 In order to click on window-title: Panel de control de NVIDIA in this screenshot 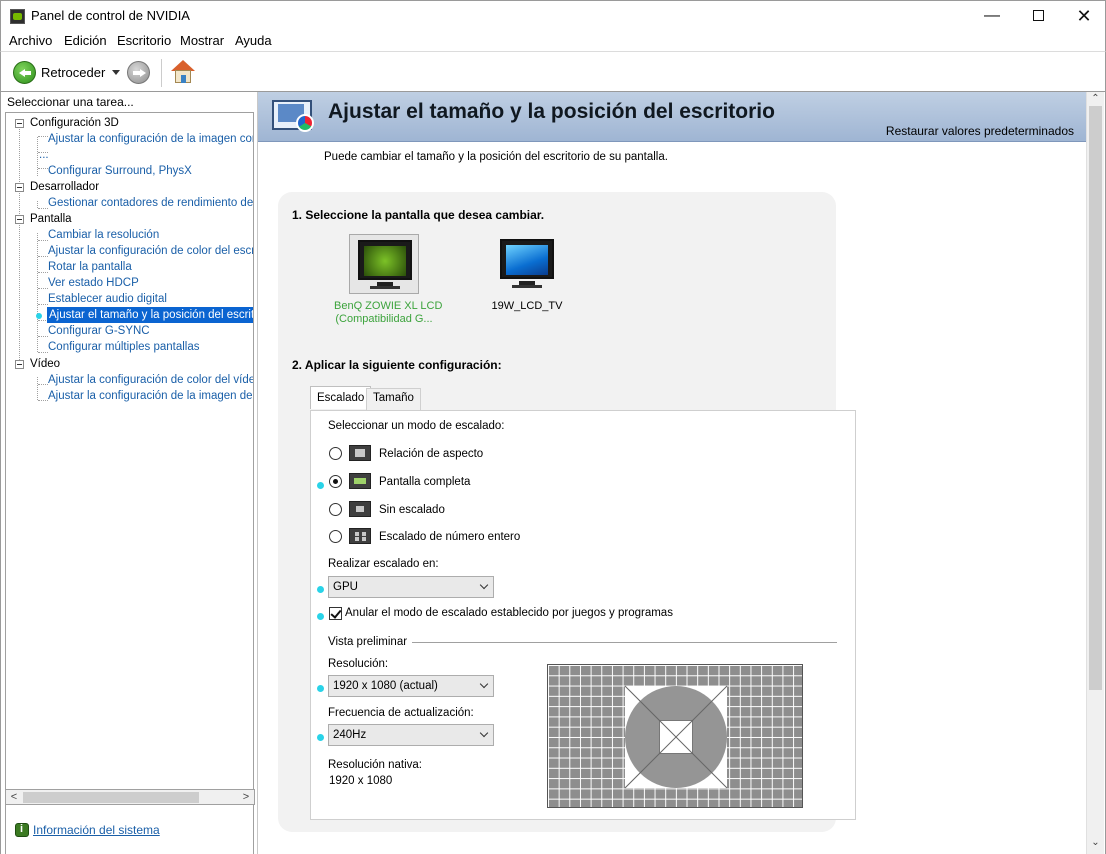, I will do `click(110, 15)`.